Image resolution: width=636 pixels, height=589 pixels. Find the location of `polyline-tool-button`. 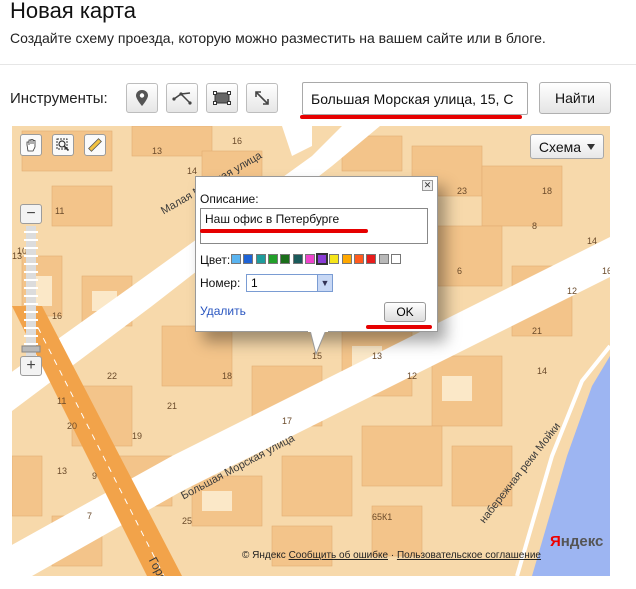

polyline-tool-button is located at coordinates (182, 98).